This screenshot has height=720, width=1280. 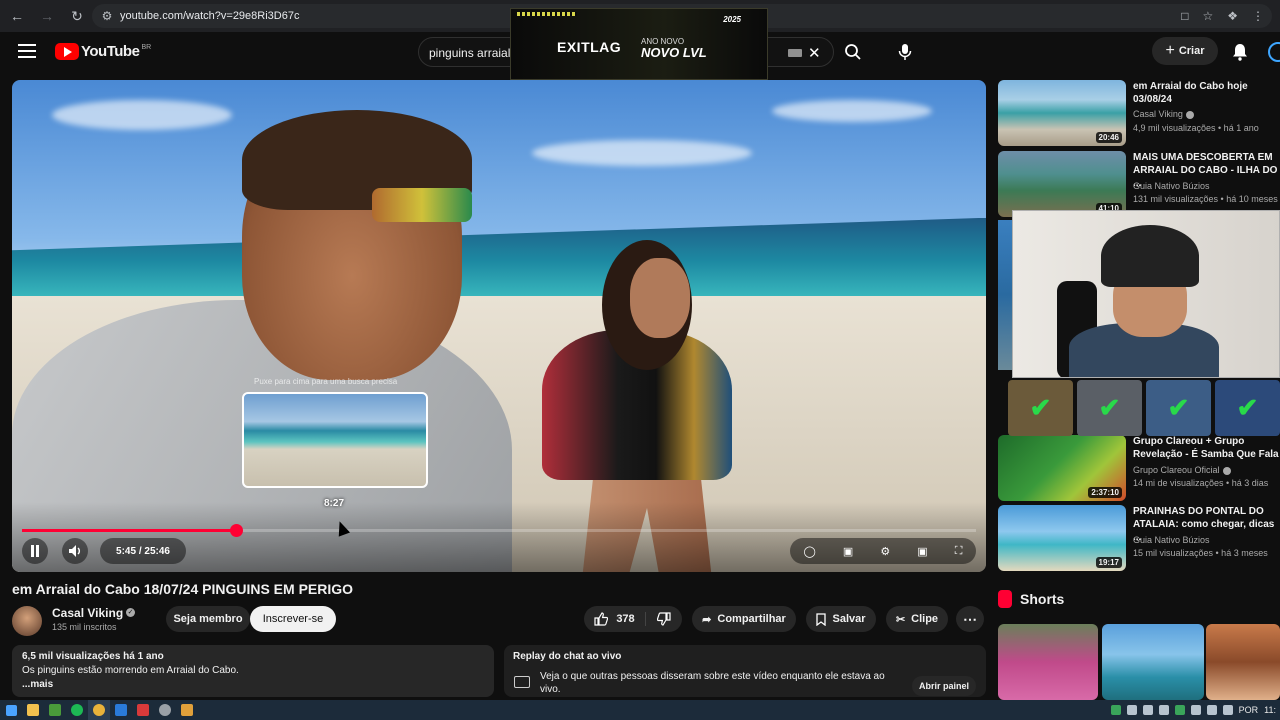 I want to click on cast-icon: □, so click(x=1184, y=16).